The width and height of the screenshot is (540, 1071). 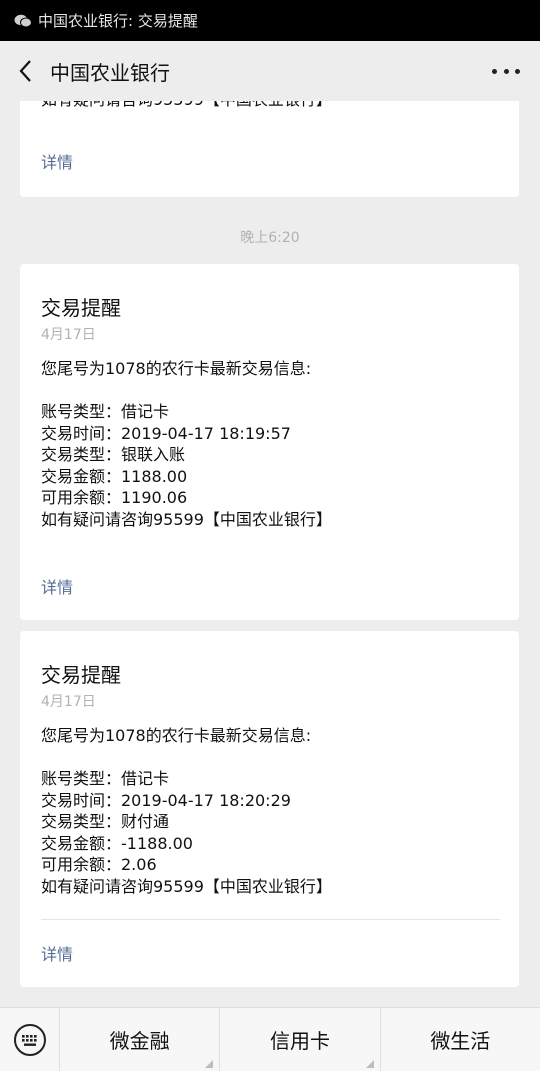 I want to click on page-title: 中国农业银行, so click(x=110, y=72).